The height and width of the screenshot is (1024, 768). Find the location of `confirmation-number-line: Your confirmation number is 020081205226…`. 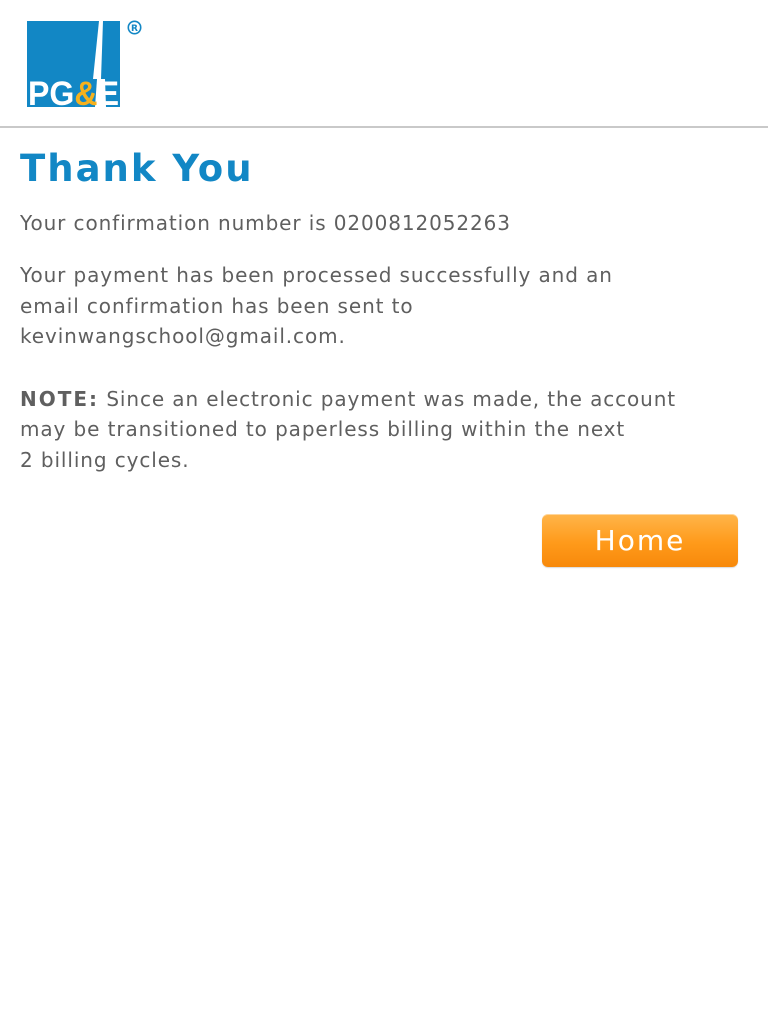

confirmation-number-line: Your confirmation number is 020081205226… is located at coordinates (385, 223).